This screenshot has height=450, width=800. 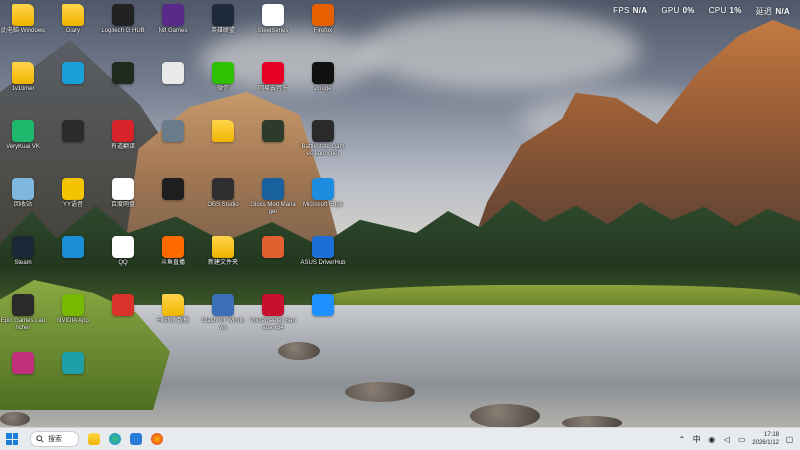 I want to click on desktop-icon: Gloss Mod Manager, so click(x=273, y=197).